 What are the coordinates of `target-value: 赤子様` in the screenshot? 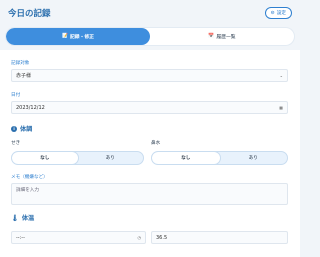 It's located at (24, 76).